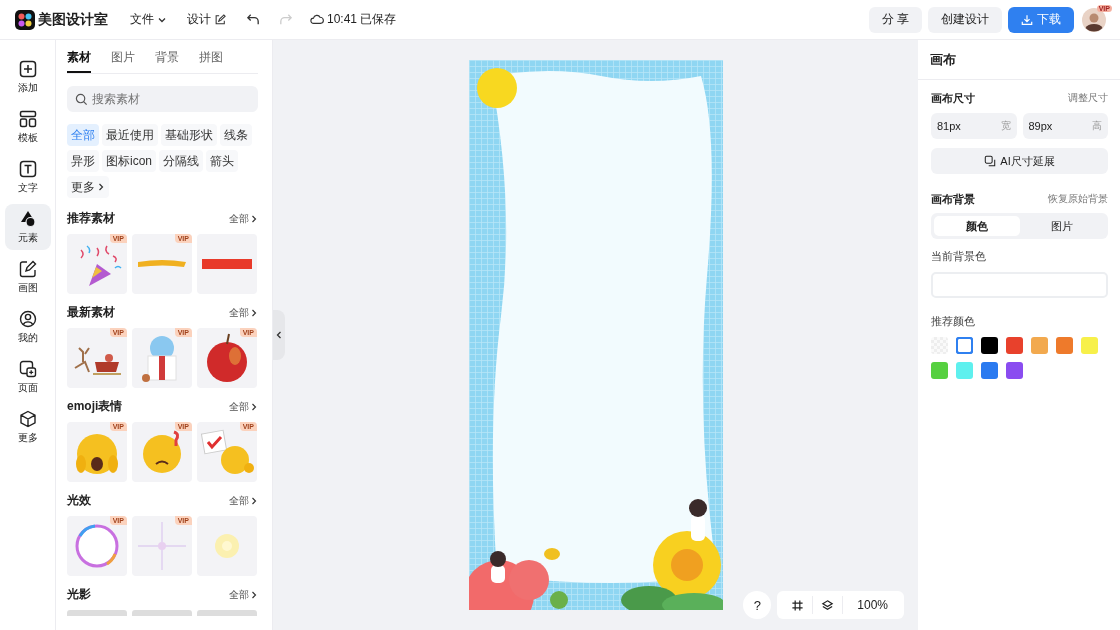 Image resolution: width=1120 pixels, height=630 pixels. Describe the element at coordinates (27, 327) in the screenshot. I see `sidebar-item: 我的` at that location.